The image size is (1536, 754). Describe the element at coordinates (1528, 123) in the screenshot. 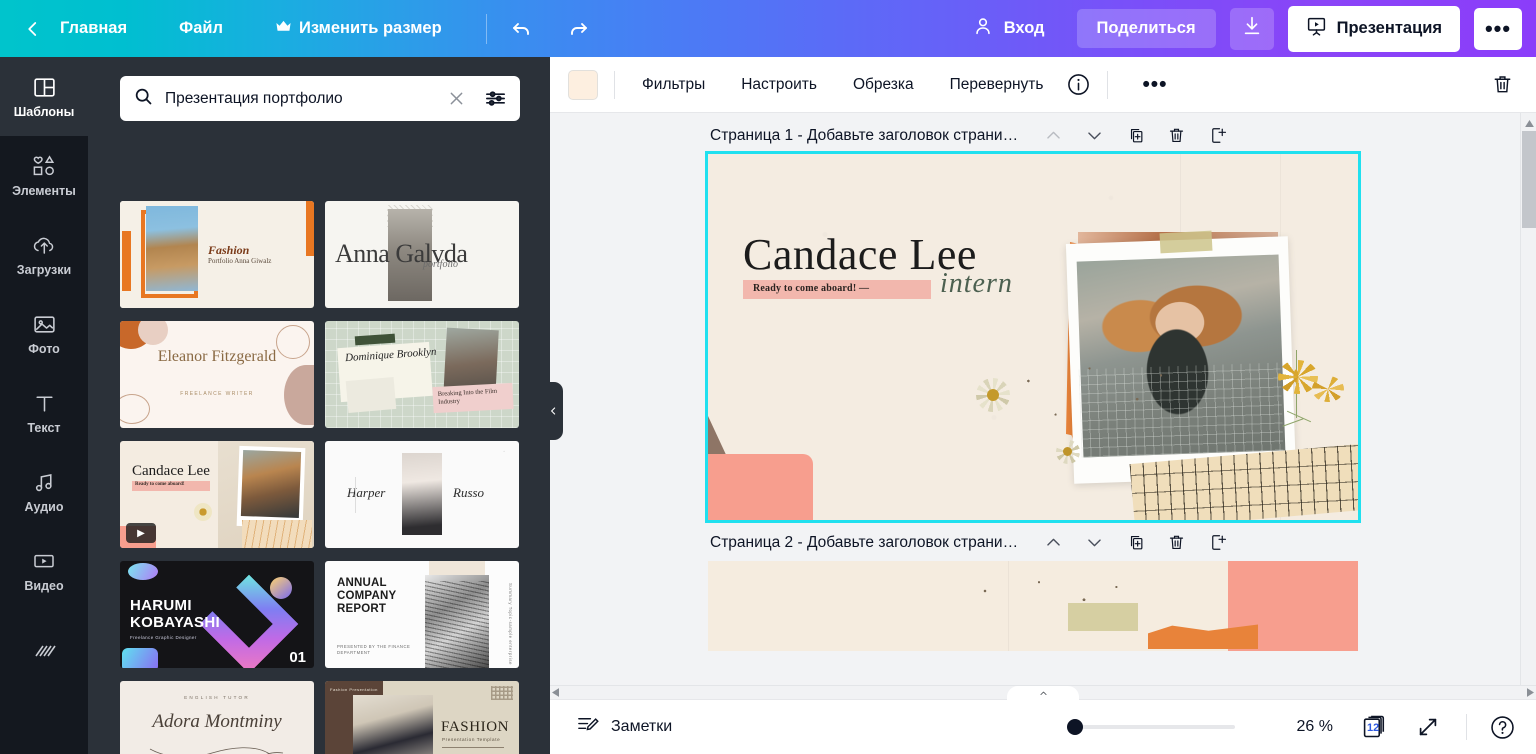

I see `scroll-up-arrow-icon` at that location.